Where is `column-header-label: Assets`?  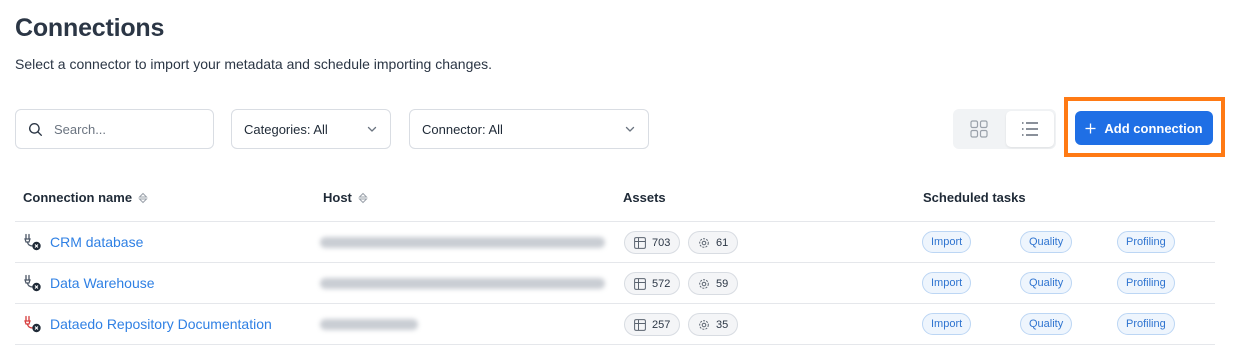
column-header-label: Assets is located at coordinates (644, 197).